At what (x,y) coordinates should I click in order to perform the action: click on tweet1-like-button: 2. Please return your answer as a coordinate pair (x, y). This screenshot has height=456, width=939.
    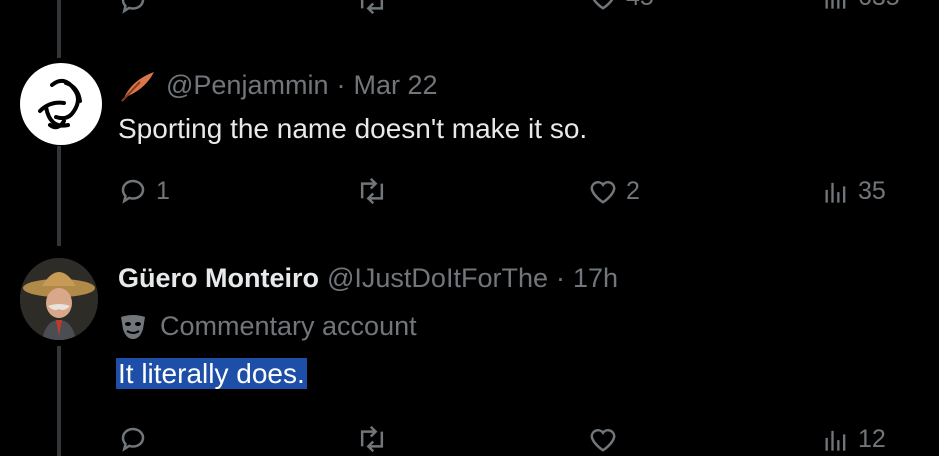
    Looking at the image, I should click on (614, 191).